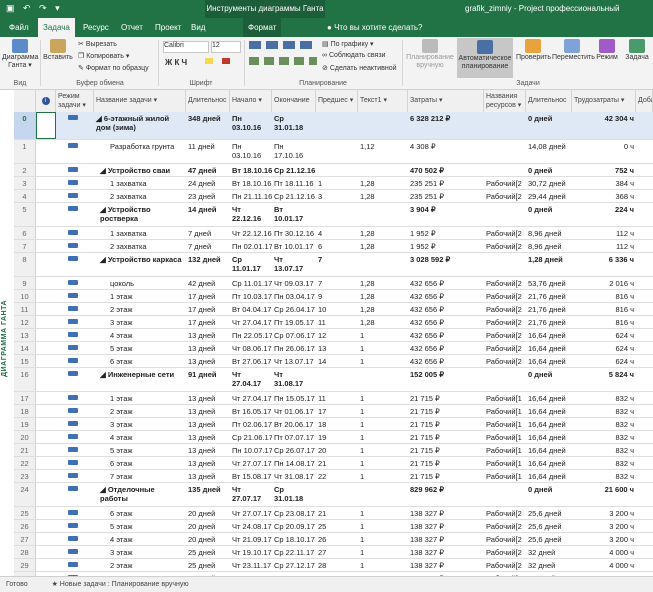 The height and width of the screenshot is (592, 653). Describe the element at coordinates (120, 584) in the screenshot. I see `new-tasks-mode: ★ Новые задачи : Планирование вручную` at that location.